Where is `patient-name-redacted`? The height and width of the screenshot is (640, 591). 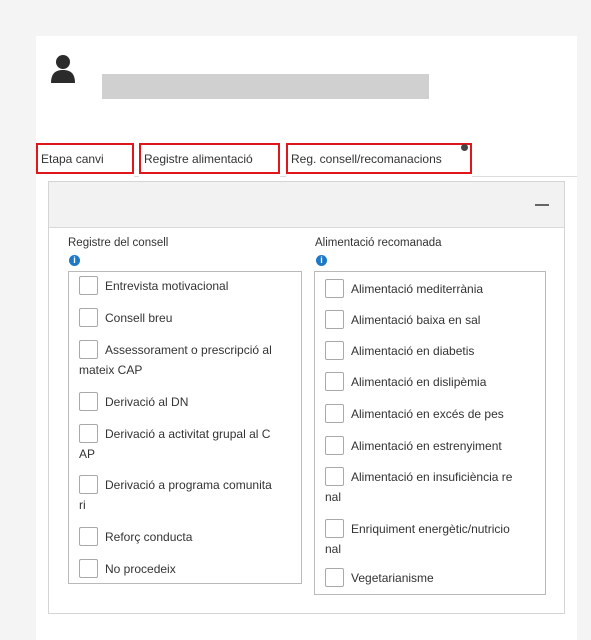
patient-name-redacted is located at coordinates (265, 86).